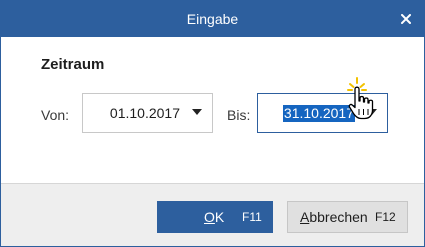 The width and height of the screenshot is (425, 247). What do you see at coordinates (385, 217) in the screenshot?
I see `cancel-shortcut: F12` at bounding box center [385, 217].